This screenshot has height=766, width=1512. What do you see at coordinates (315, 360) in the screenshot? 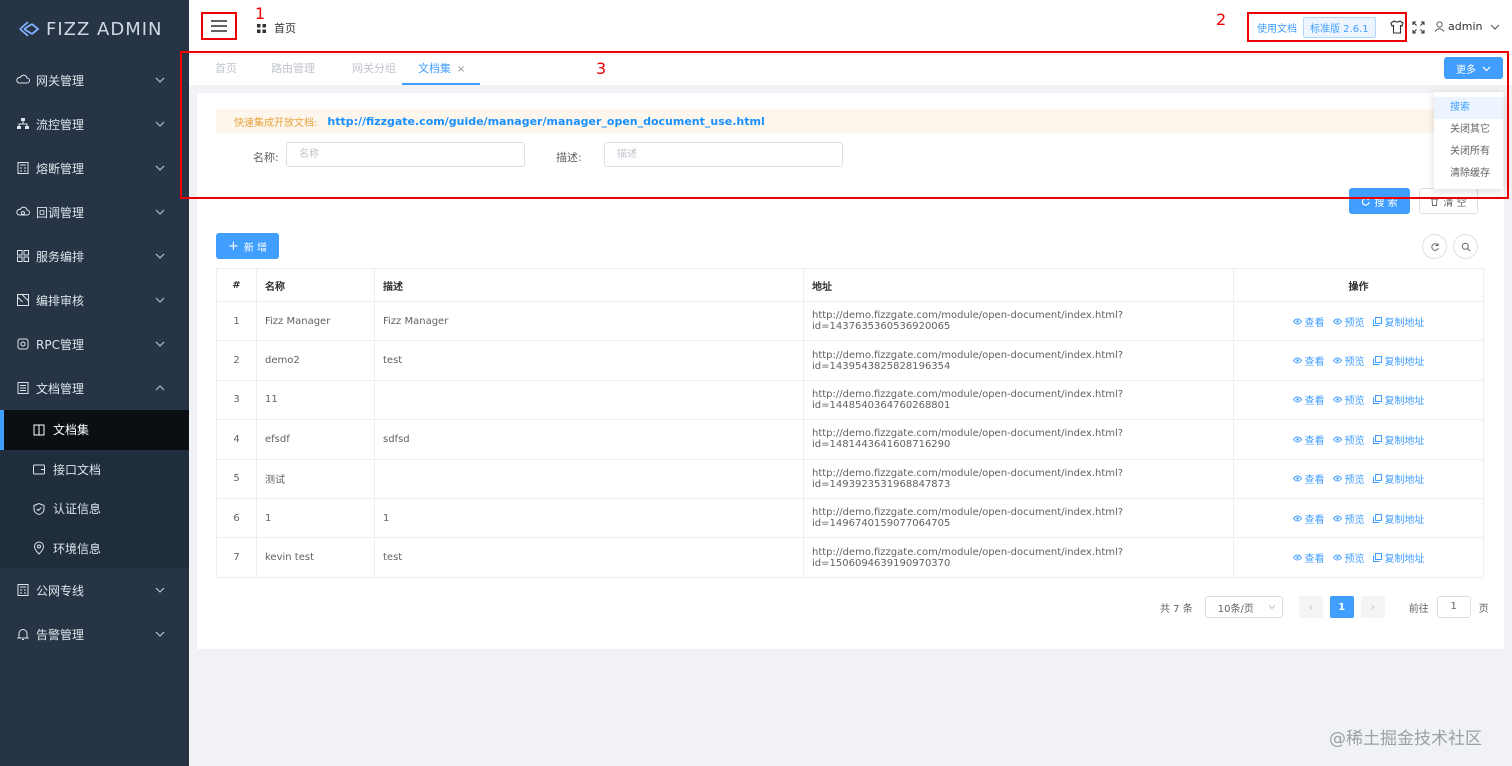
I see `cell-name: demo2` at bounding box center [315, 360].